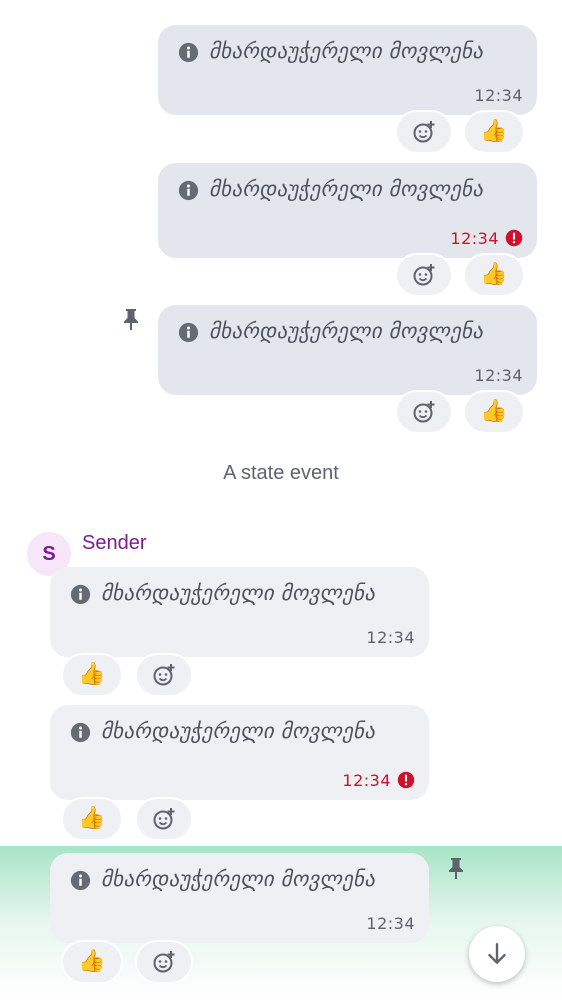 This screenshot has height=1000, width=562. I want to click on sender-name: Sender, so click(114, 543).